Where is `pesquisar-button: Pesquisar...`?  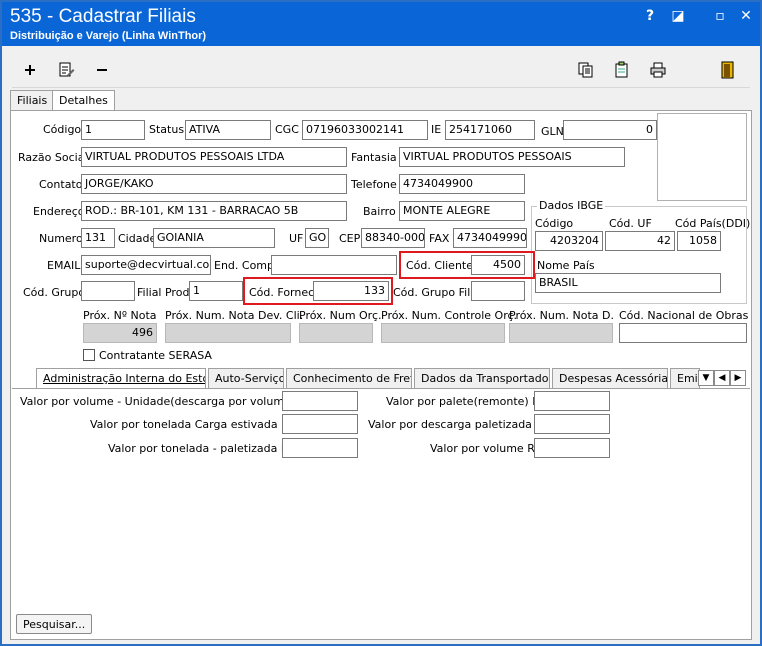 pesquisar-button: Pesquisar... is located at coordinates (54, 624).